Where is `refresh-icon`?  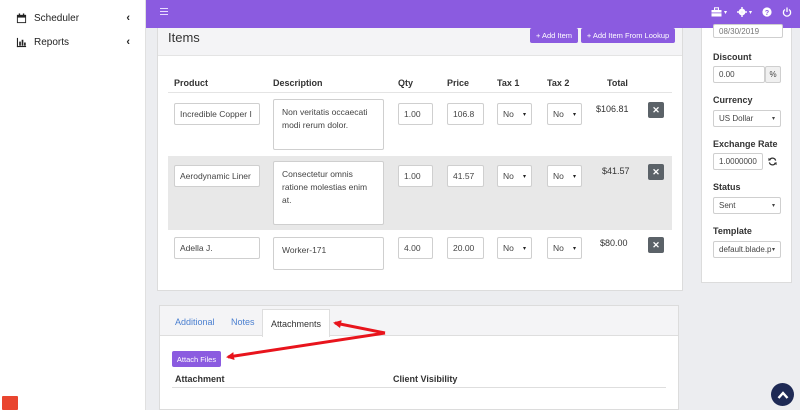 refresh-icon is located at coordinates (772, 161).